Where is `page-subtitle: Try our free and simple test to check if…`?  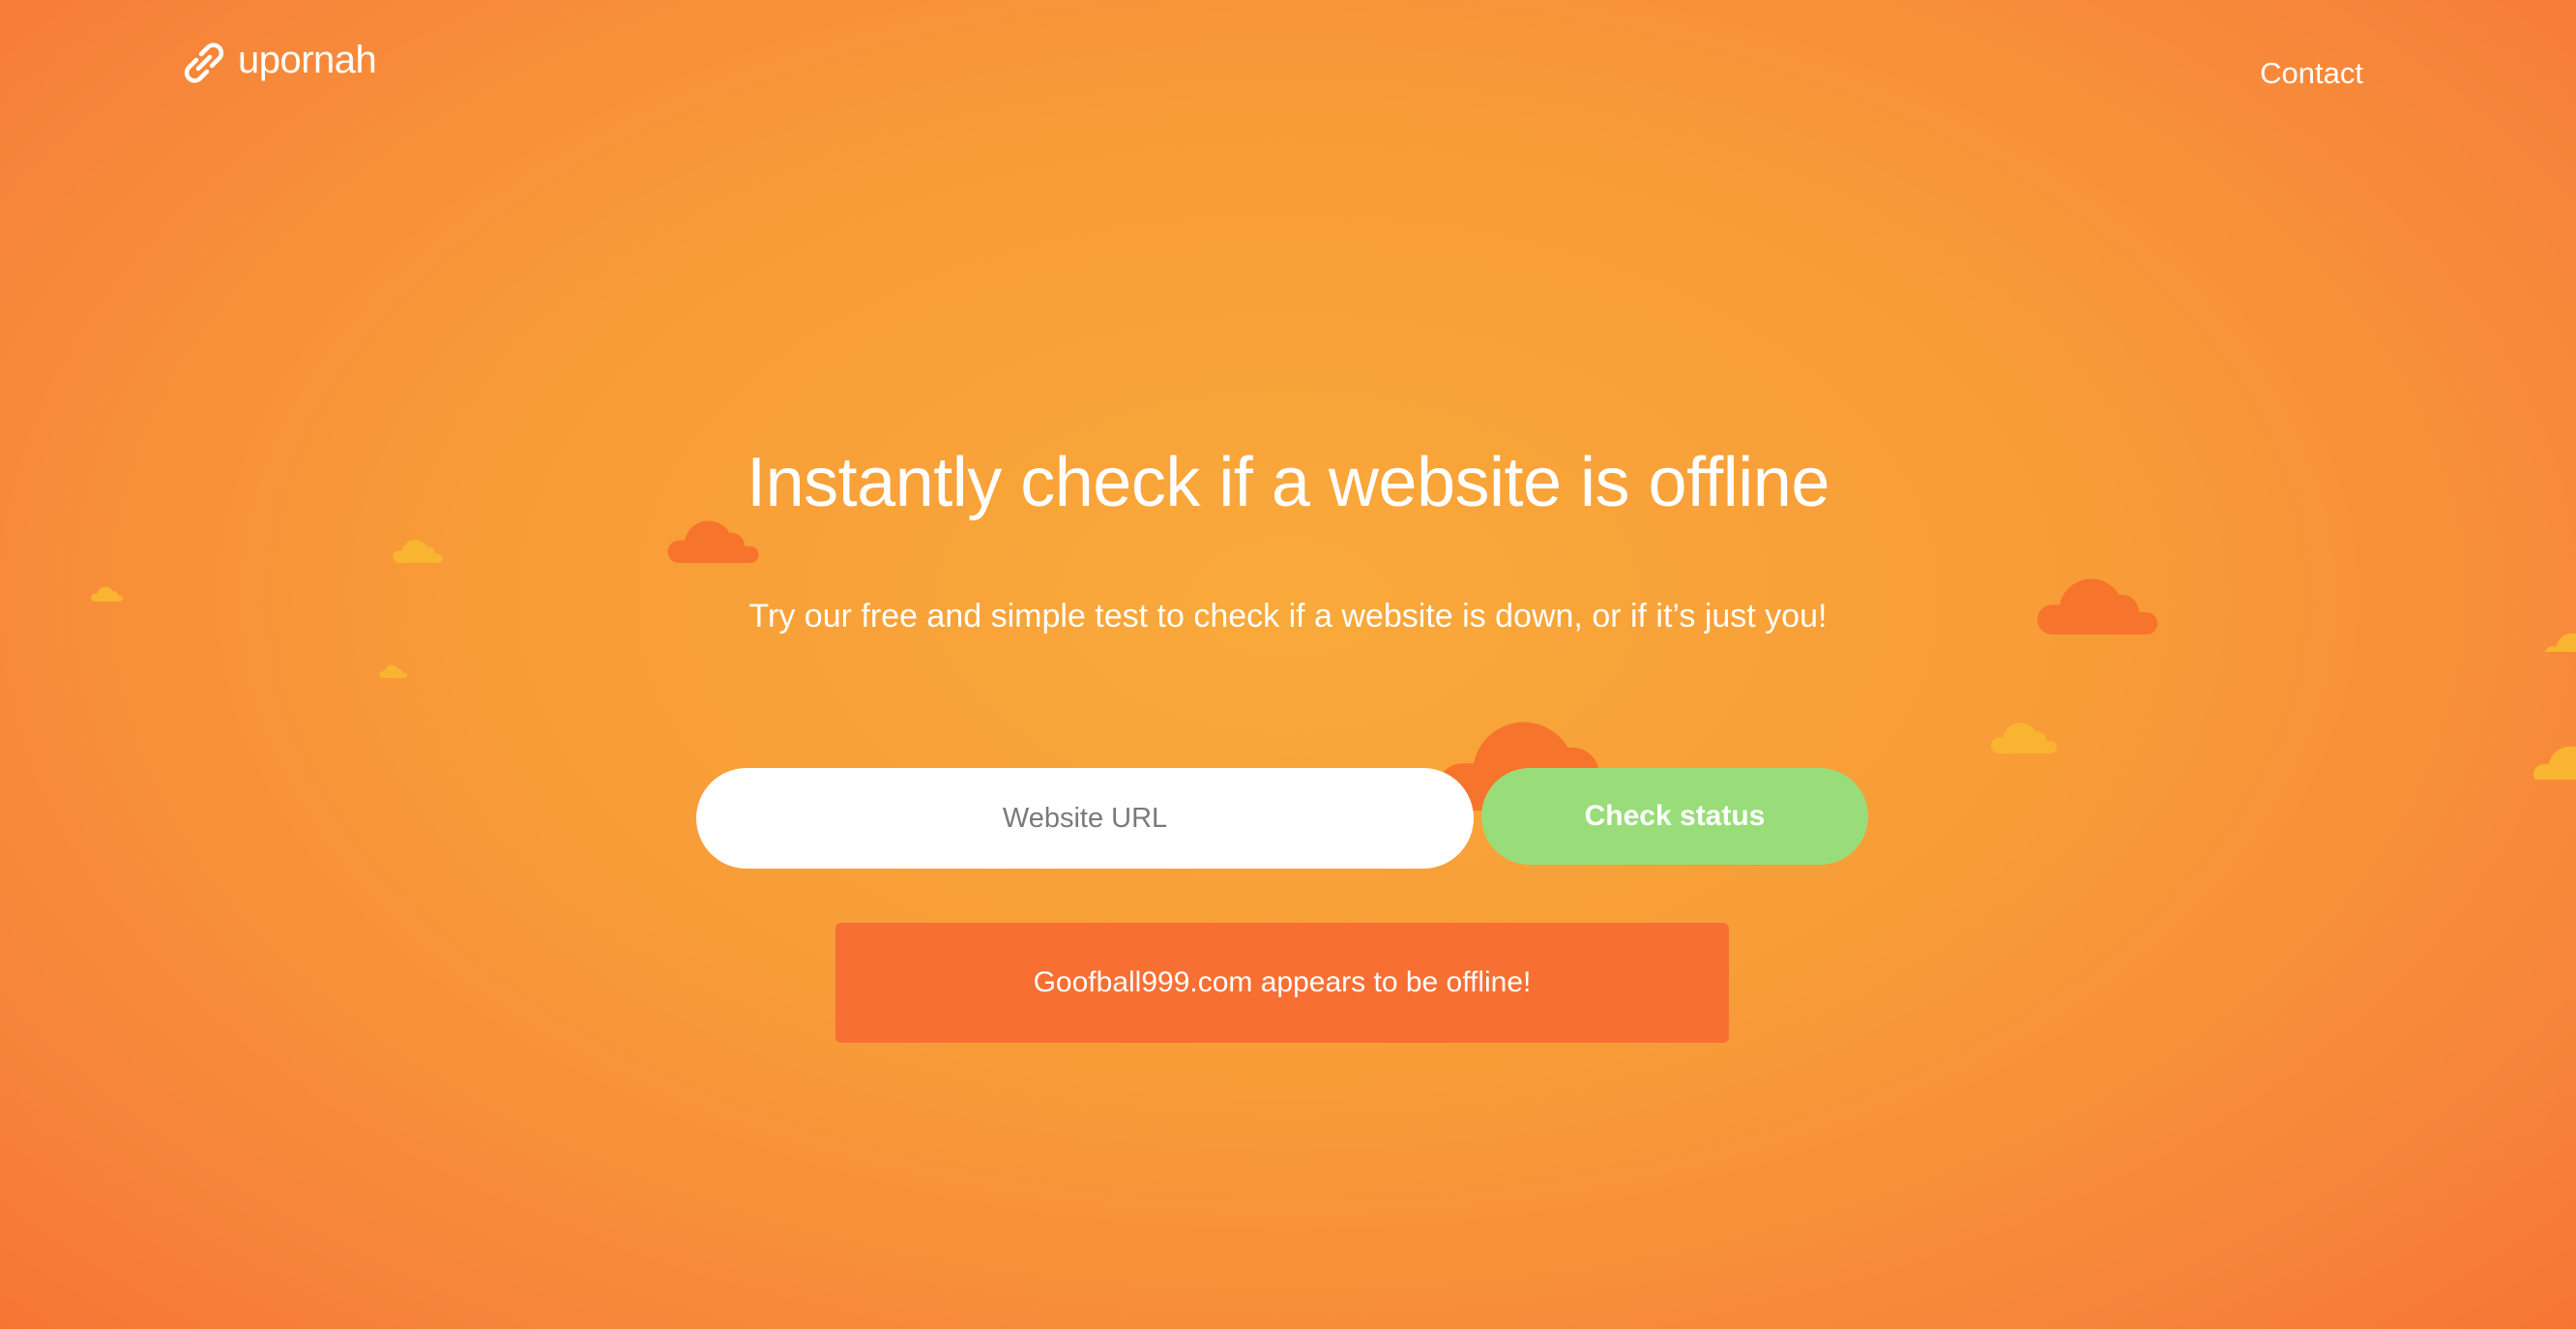 page-subtitle: Try our free and simple test to check if… is located at coordinates (1288, 616).